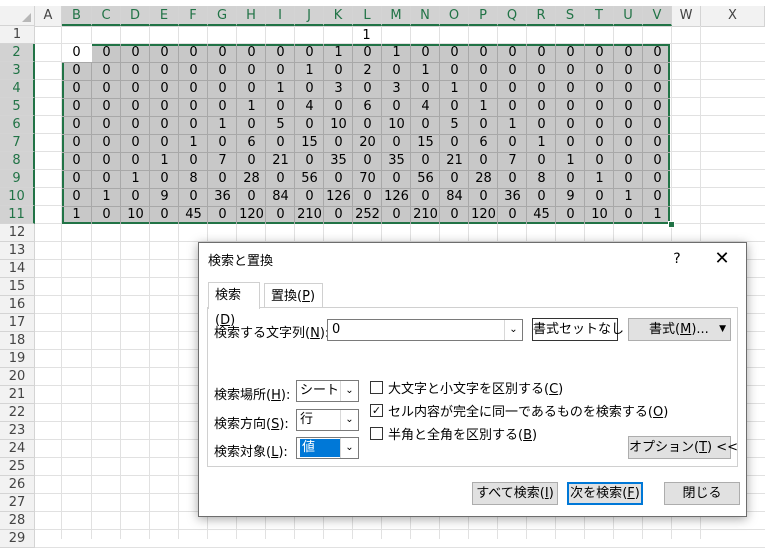 This screenshot has height=548, width=765. What do you see at coordinates (17, 395) in the screenshot?
I see `row-header-21: 21` at bounding box center [17, 395].